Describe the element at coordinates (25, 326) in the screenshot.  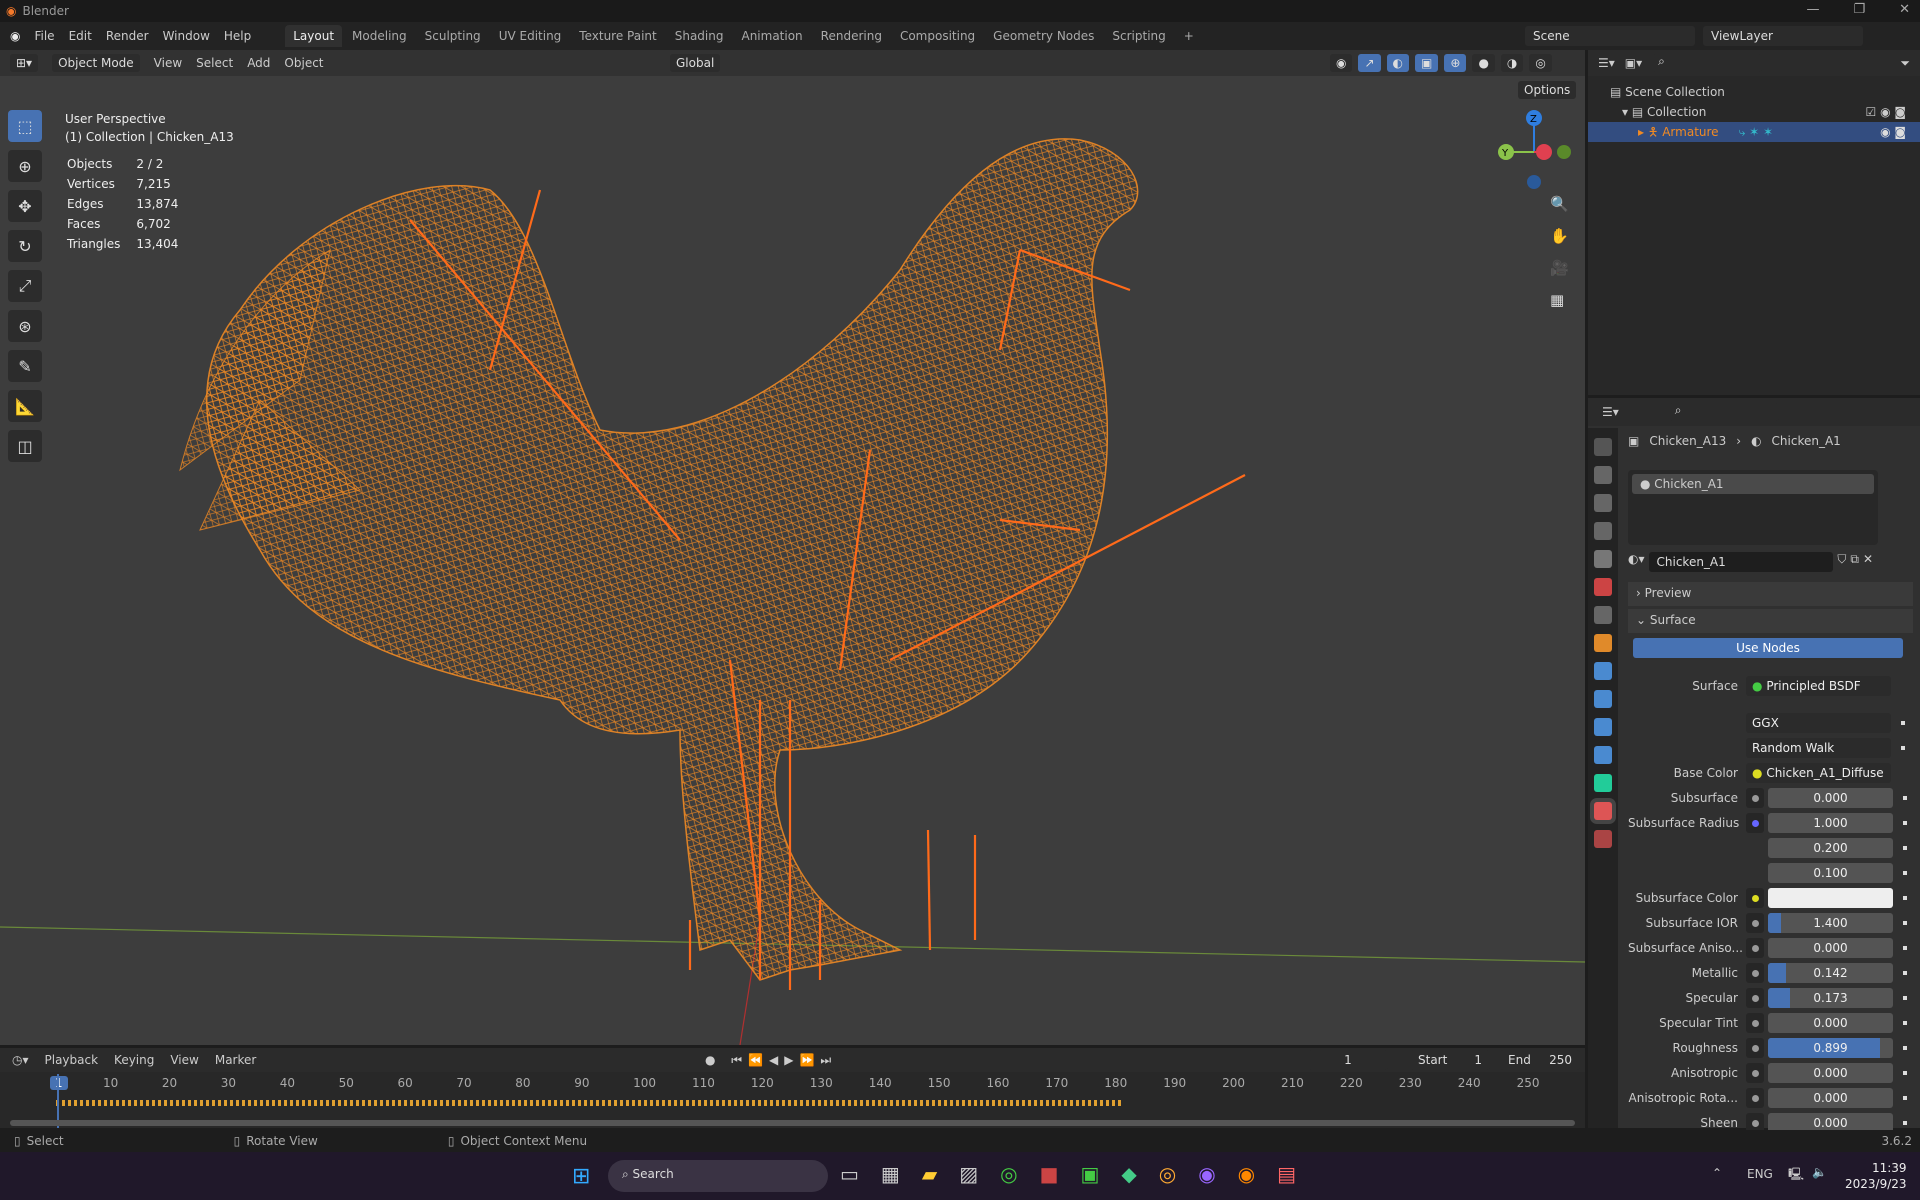
I see `transform-tool-icon: ⊛` at that location.